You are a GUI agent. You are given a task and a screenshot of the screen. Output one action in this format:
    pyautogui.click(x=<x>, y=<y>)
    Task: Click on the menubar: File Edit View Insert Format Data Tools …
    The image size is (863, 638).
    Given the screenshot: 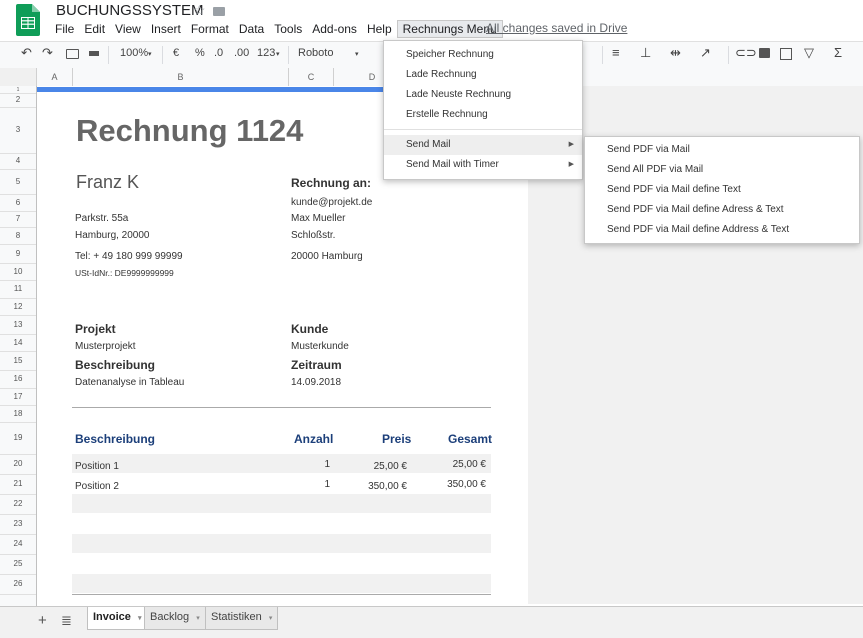 What is the action you would take?
    pyautogui.click(x=276, y=29)
    